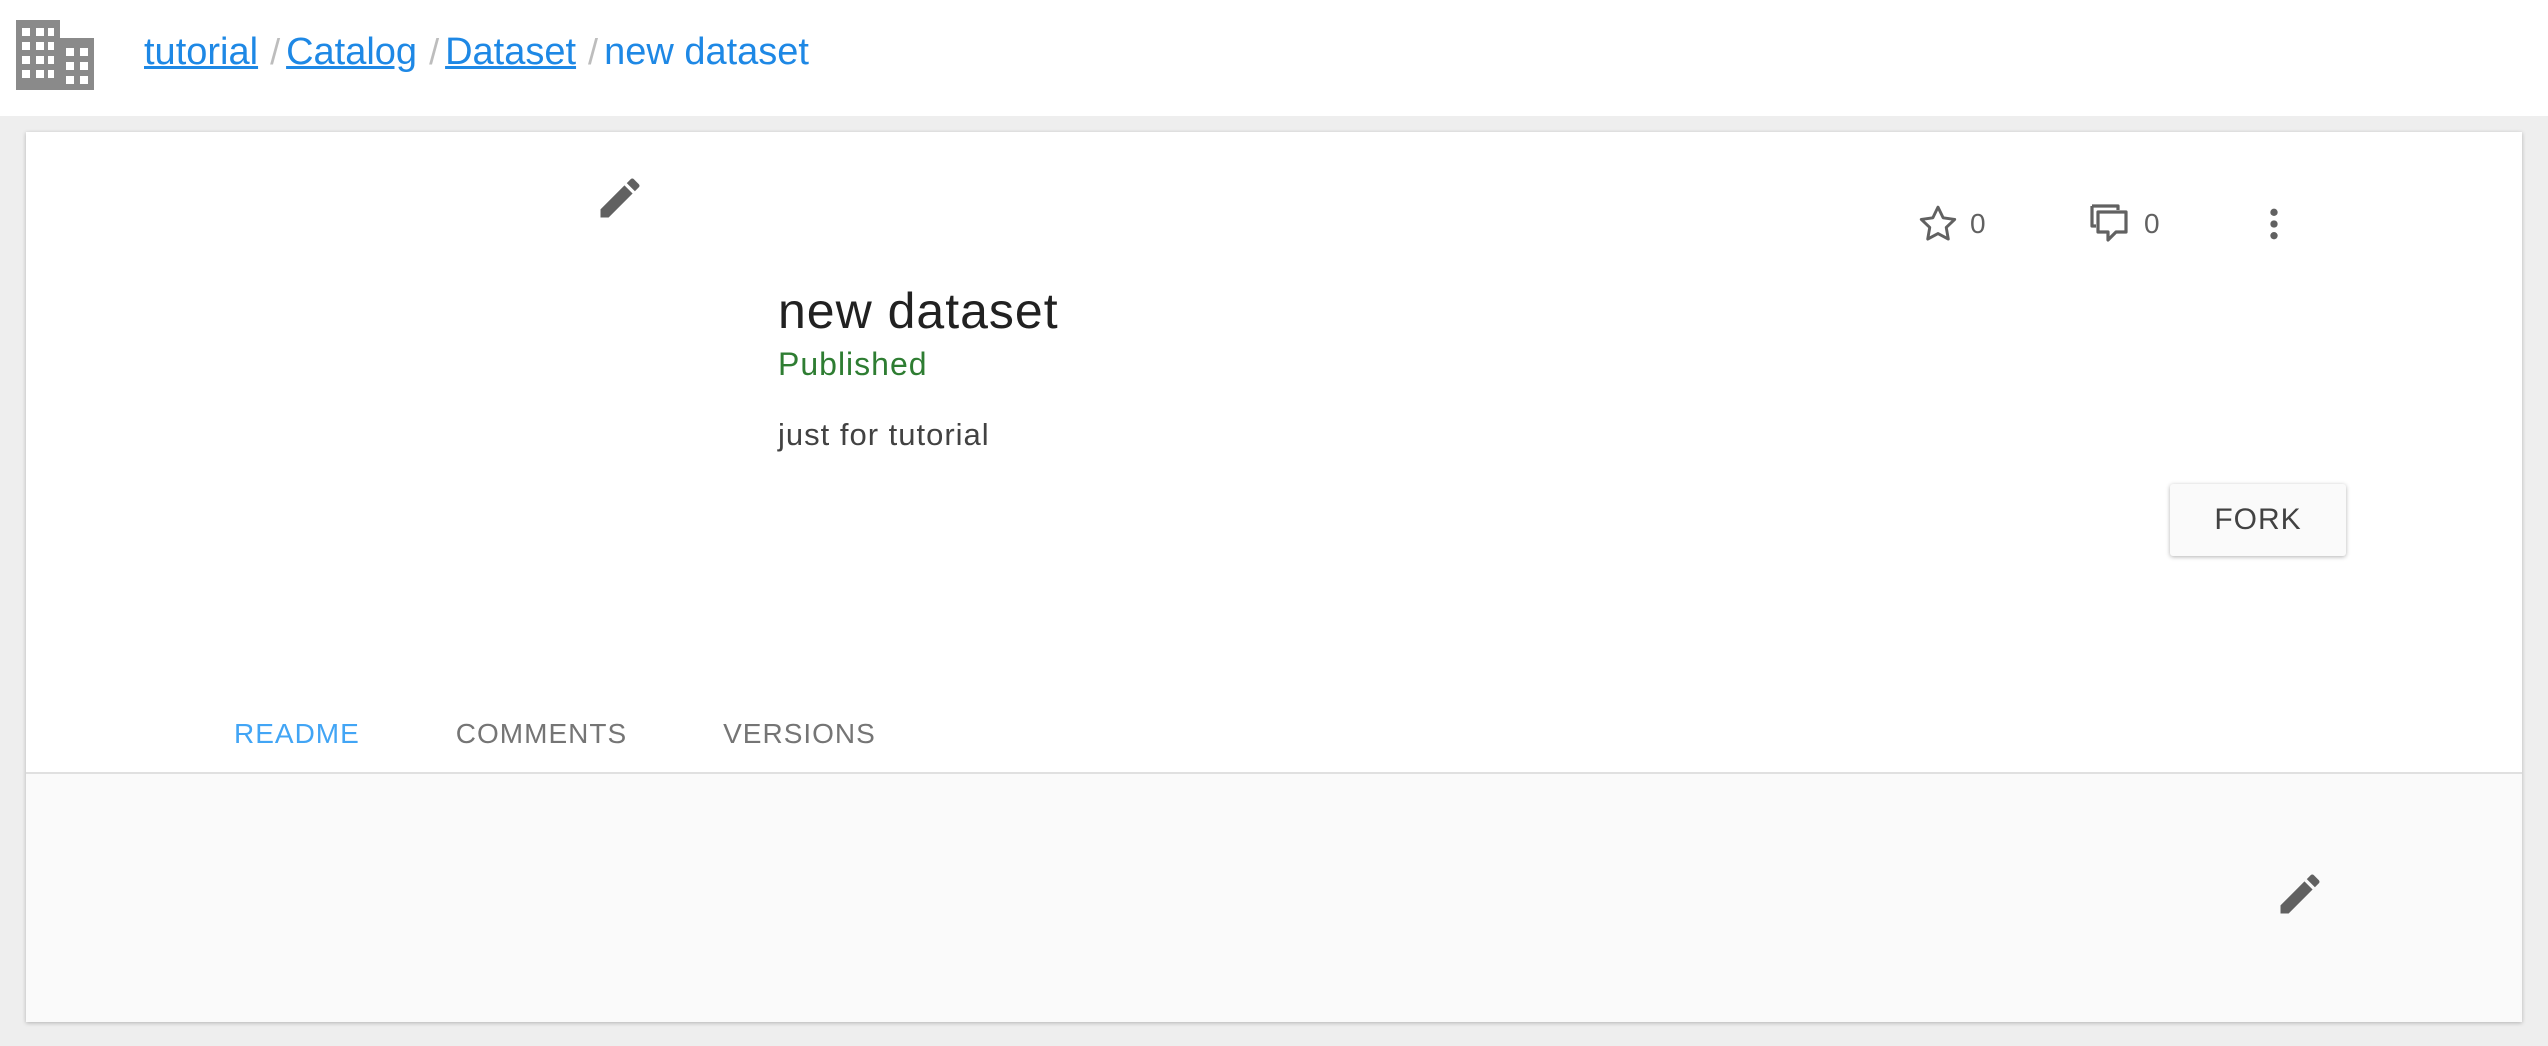 Image resolution: width=2548 pixels, height=1046 pixels. I want to click on star-outline-icon, so click(1938, 223).